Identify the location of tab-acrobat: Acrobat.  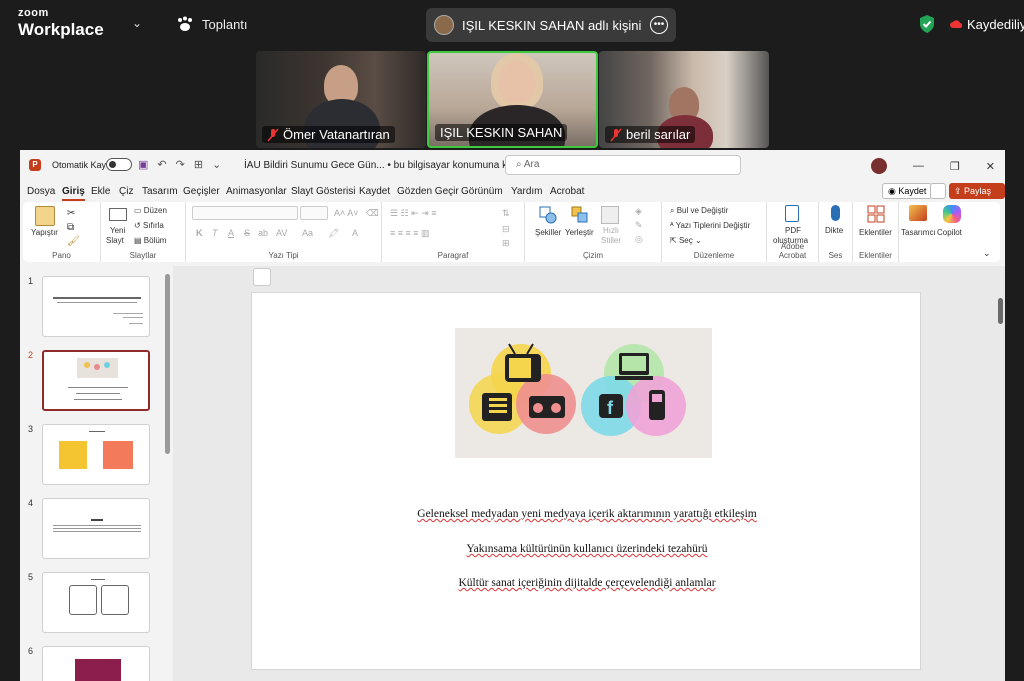
(567, 191).